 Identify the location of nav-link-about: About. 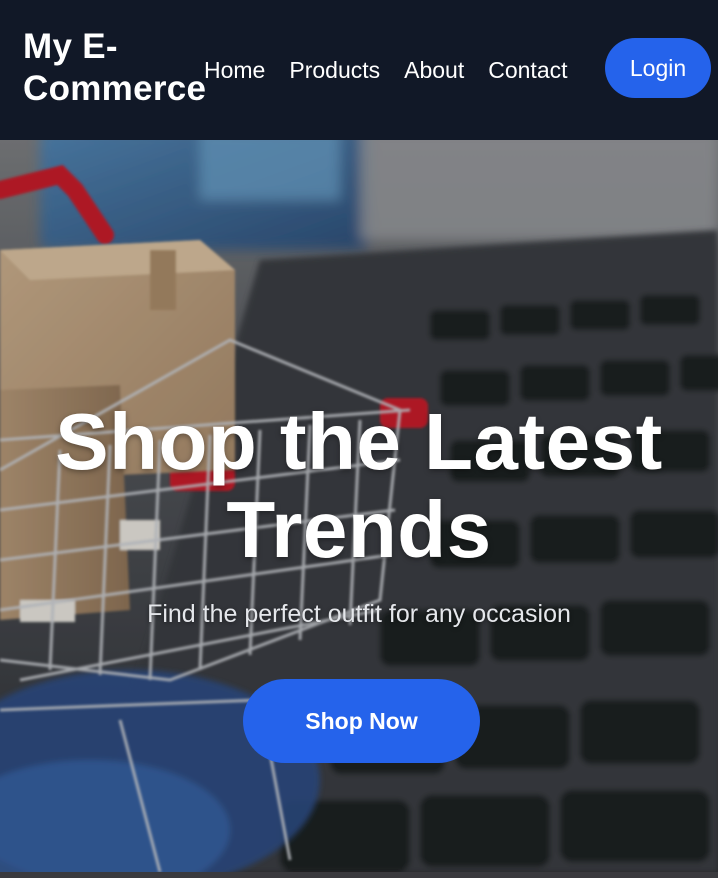
(434, 70).